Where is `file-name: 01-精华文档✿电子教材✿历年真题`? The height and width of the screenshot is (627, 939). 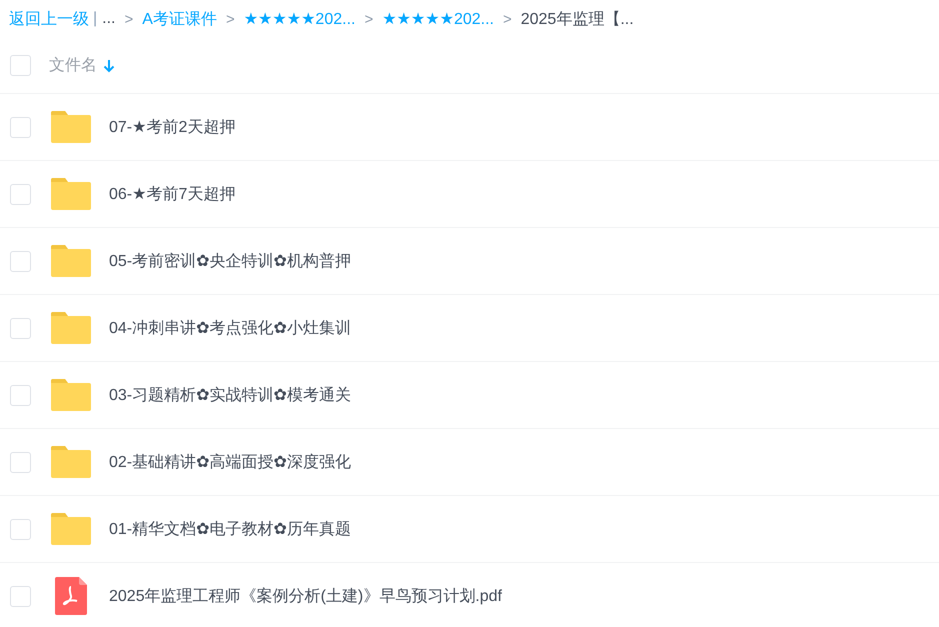 file-name: 01-精华文档✿电子教材✿历年真题 is located at coordinates (230, 529).